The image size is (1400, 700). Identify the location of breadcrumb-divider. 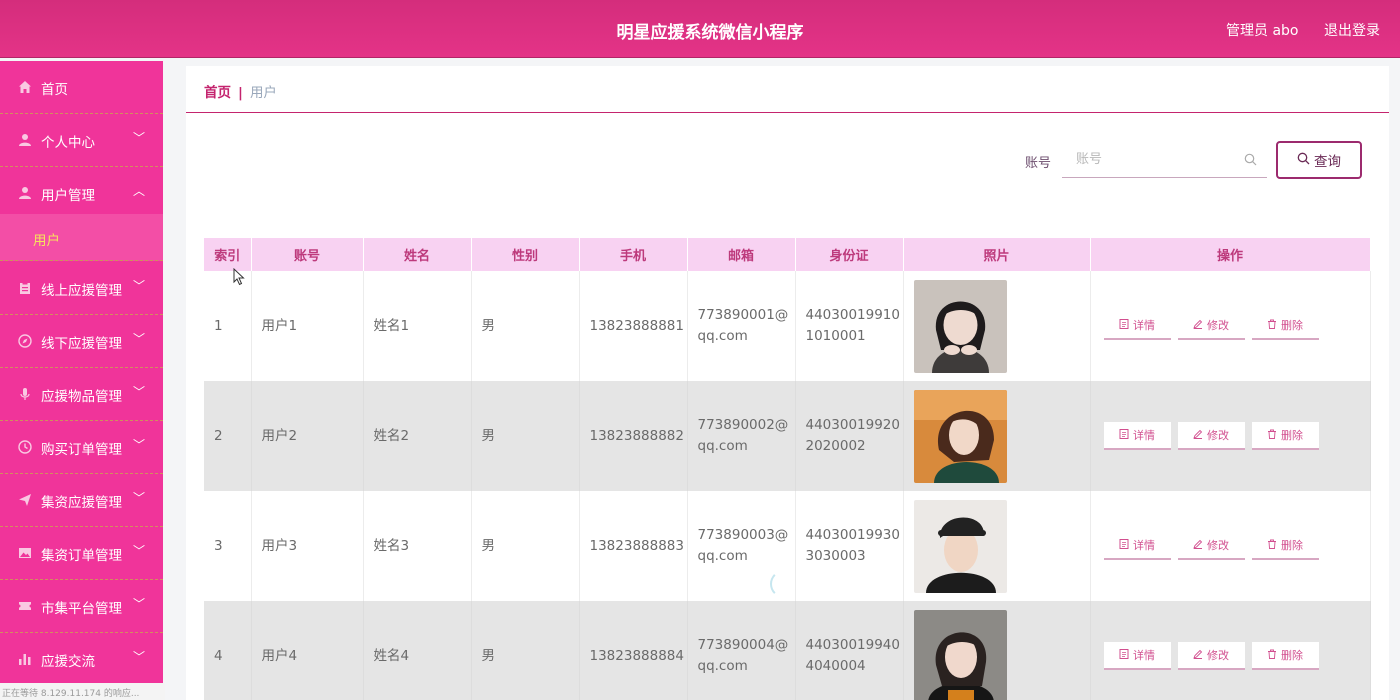
(787, 112).